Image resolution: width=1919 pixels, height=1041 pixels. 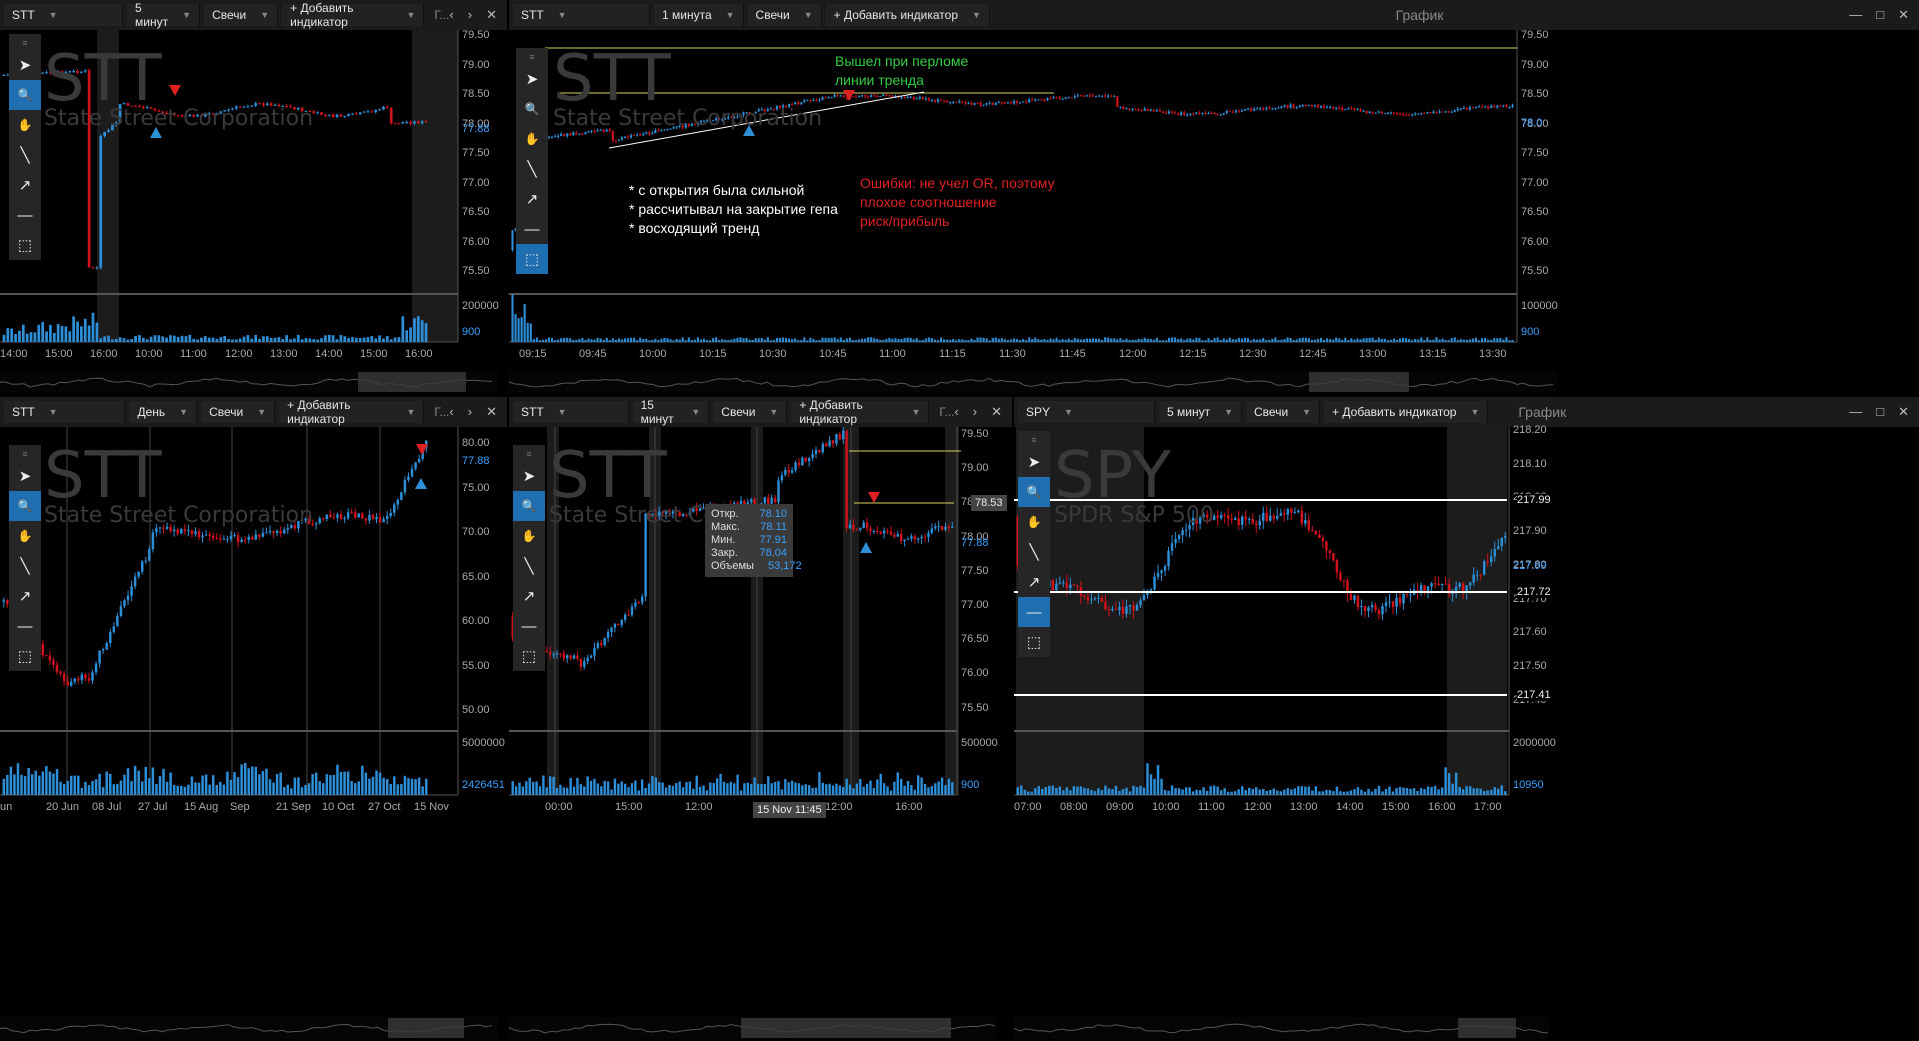 What do you see at coordinates (163, 412) in the screenshot?
I see `interval-select: День ▼` at bounding box center [163, 412].